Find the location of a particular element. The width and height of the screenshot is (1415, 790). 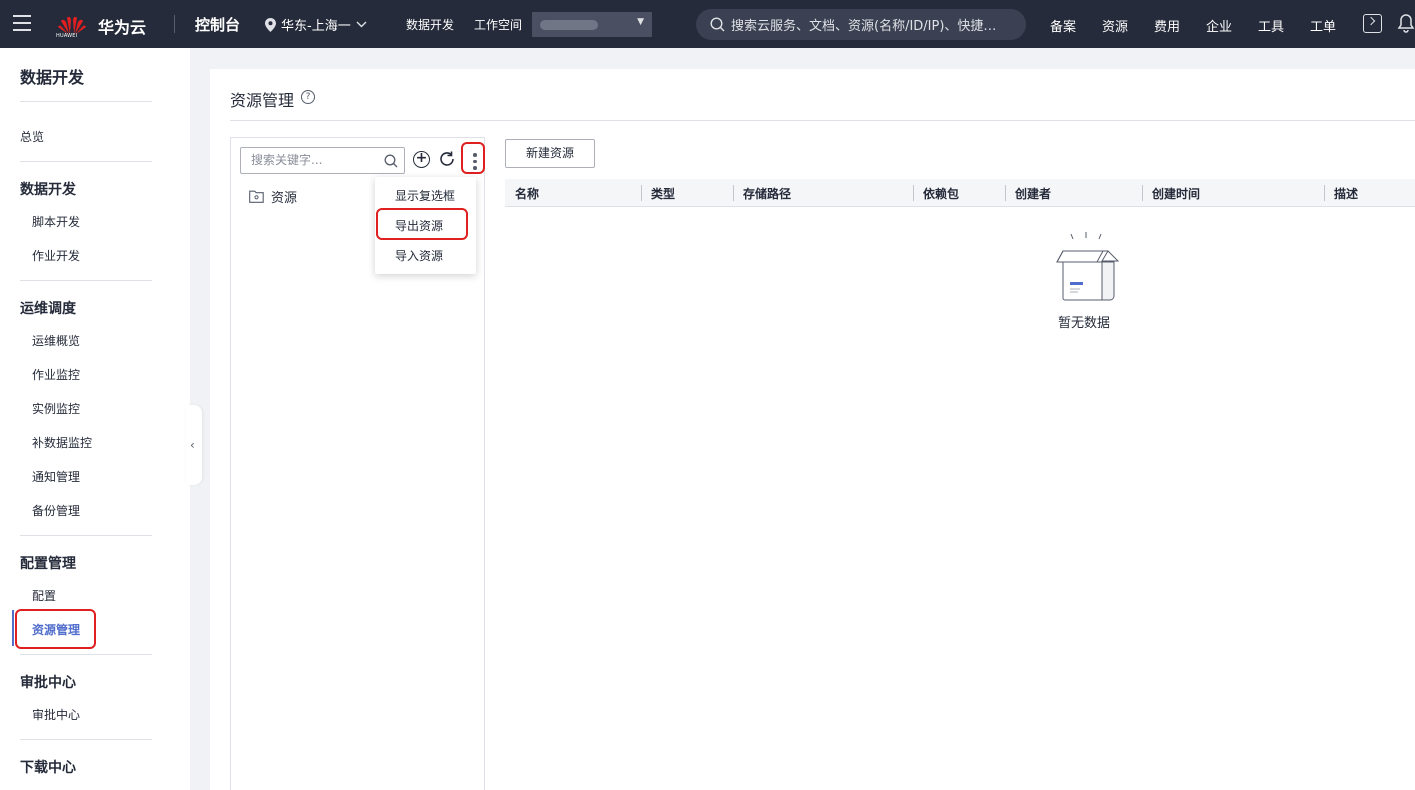

sidebar-collapse-toggle: ‹ is located at coordinates (194, 445).